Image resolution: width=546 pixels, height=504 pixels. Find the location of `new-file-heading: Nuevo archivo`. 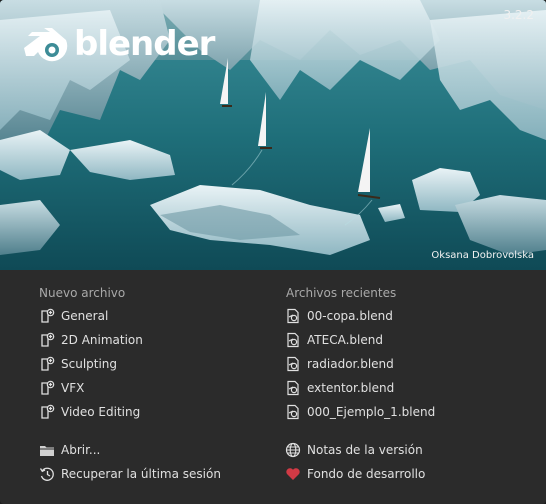

new-file-heading: Nuevo archivo is located at coordinates (82, 293).